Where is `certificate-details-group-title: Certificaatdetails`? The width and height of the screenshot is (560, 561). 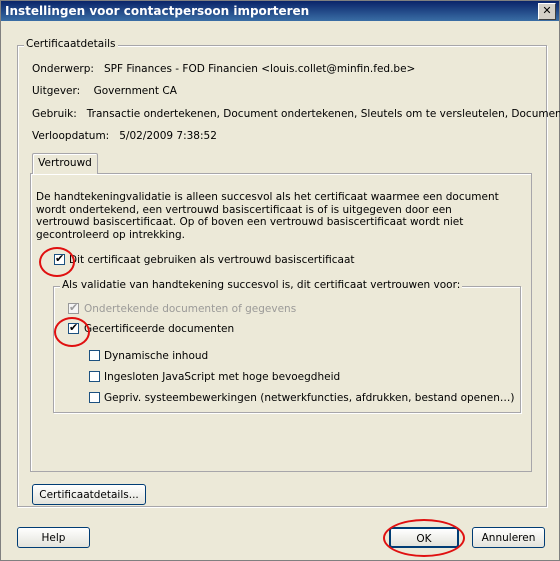
certificate-details-group-title: Certificaatdetails is located at coordinates (71, 44).